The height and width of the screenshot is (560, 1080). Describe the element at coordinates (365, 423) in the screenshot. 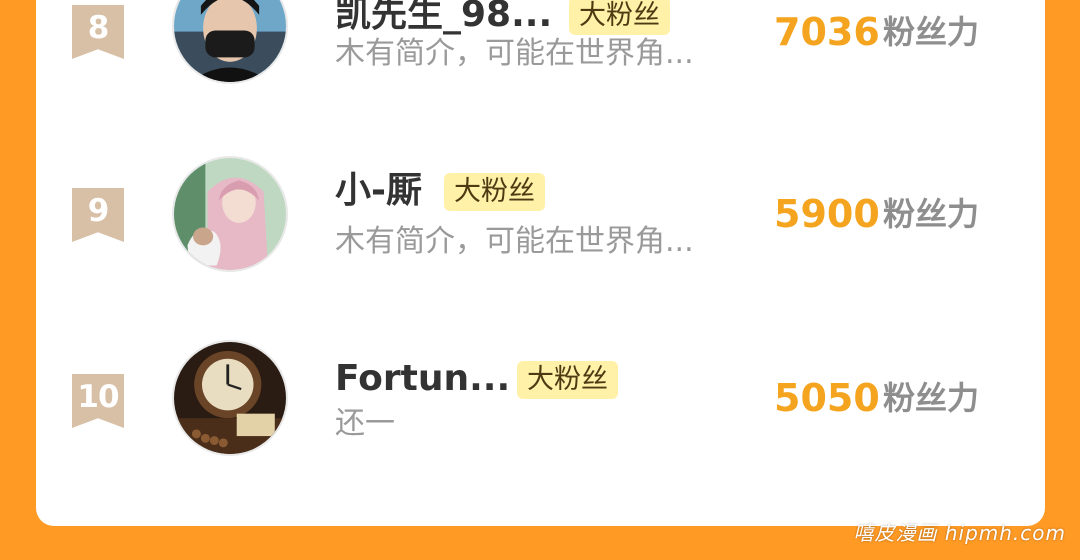

I see `user-bio: 还一` at that location.